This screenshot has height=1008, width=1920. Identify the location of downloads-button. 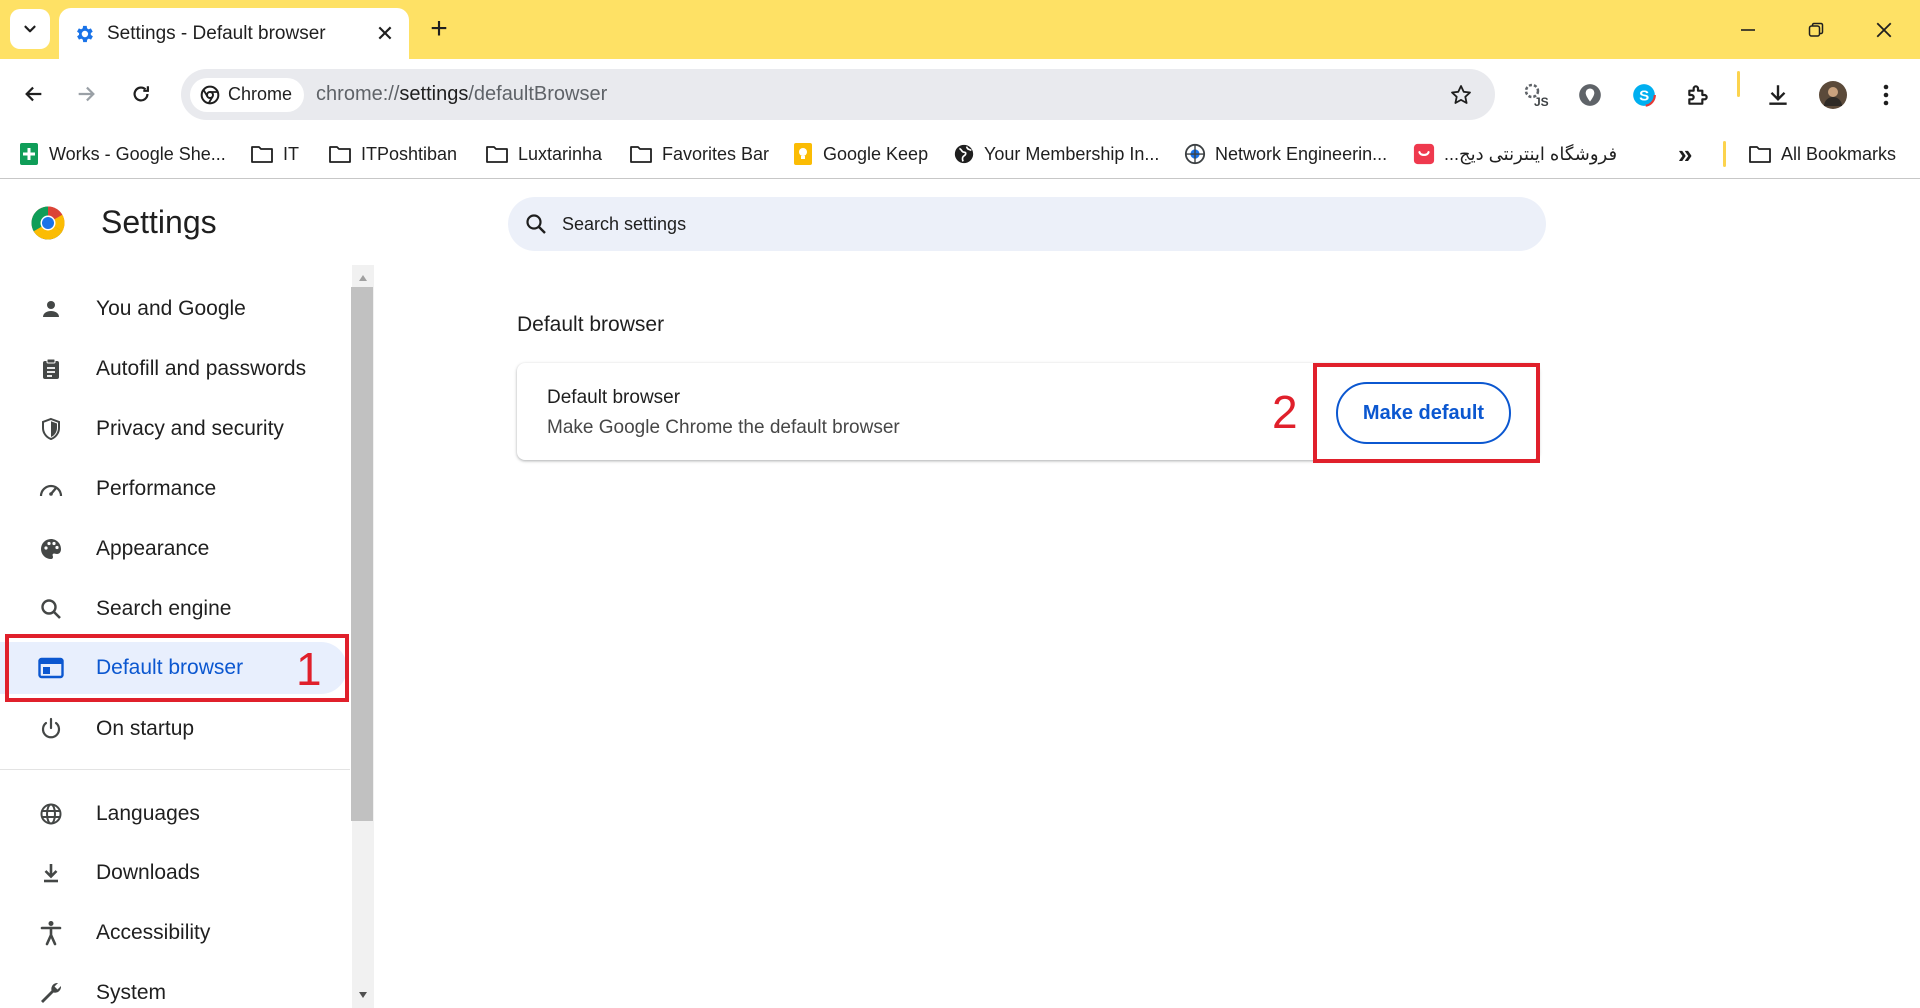
(1778, 95).